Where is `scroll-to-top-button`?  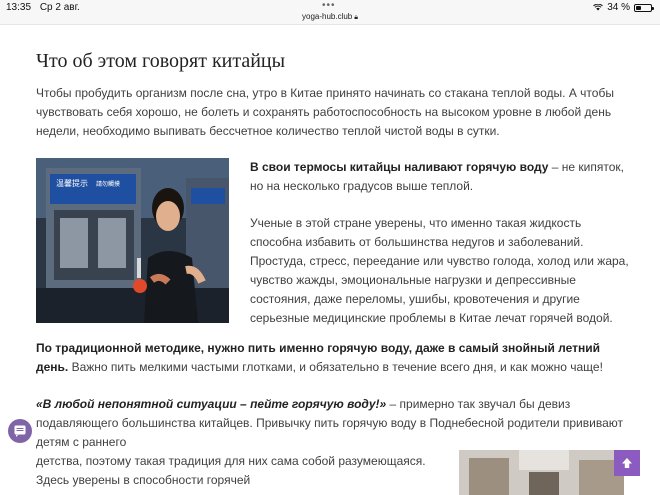
scroll-to-top-button is located at coordinates (627, 463).